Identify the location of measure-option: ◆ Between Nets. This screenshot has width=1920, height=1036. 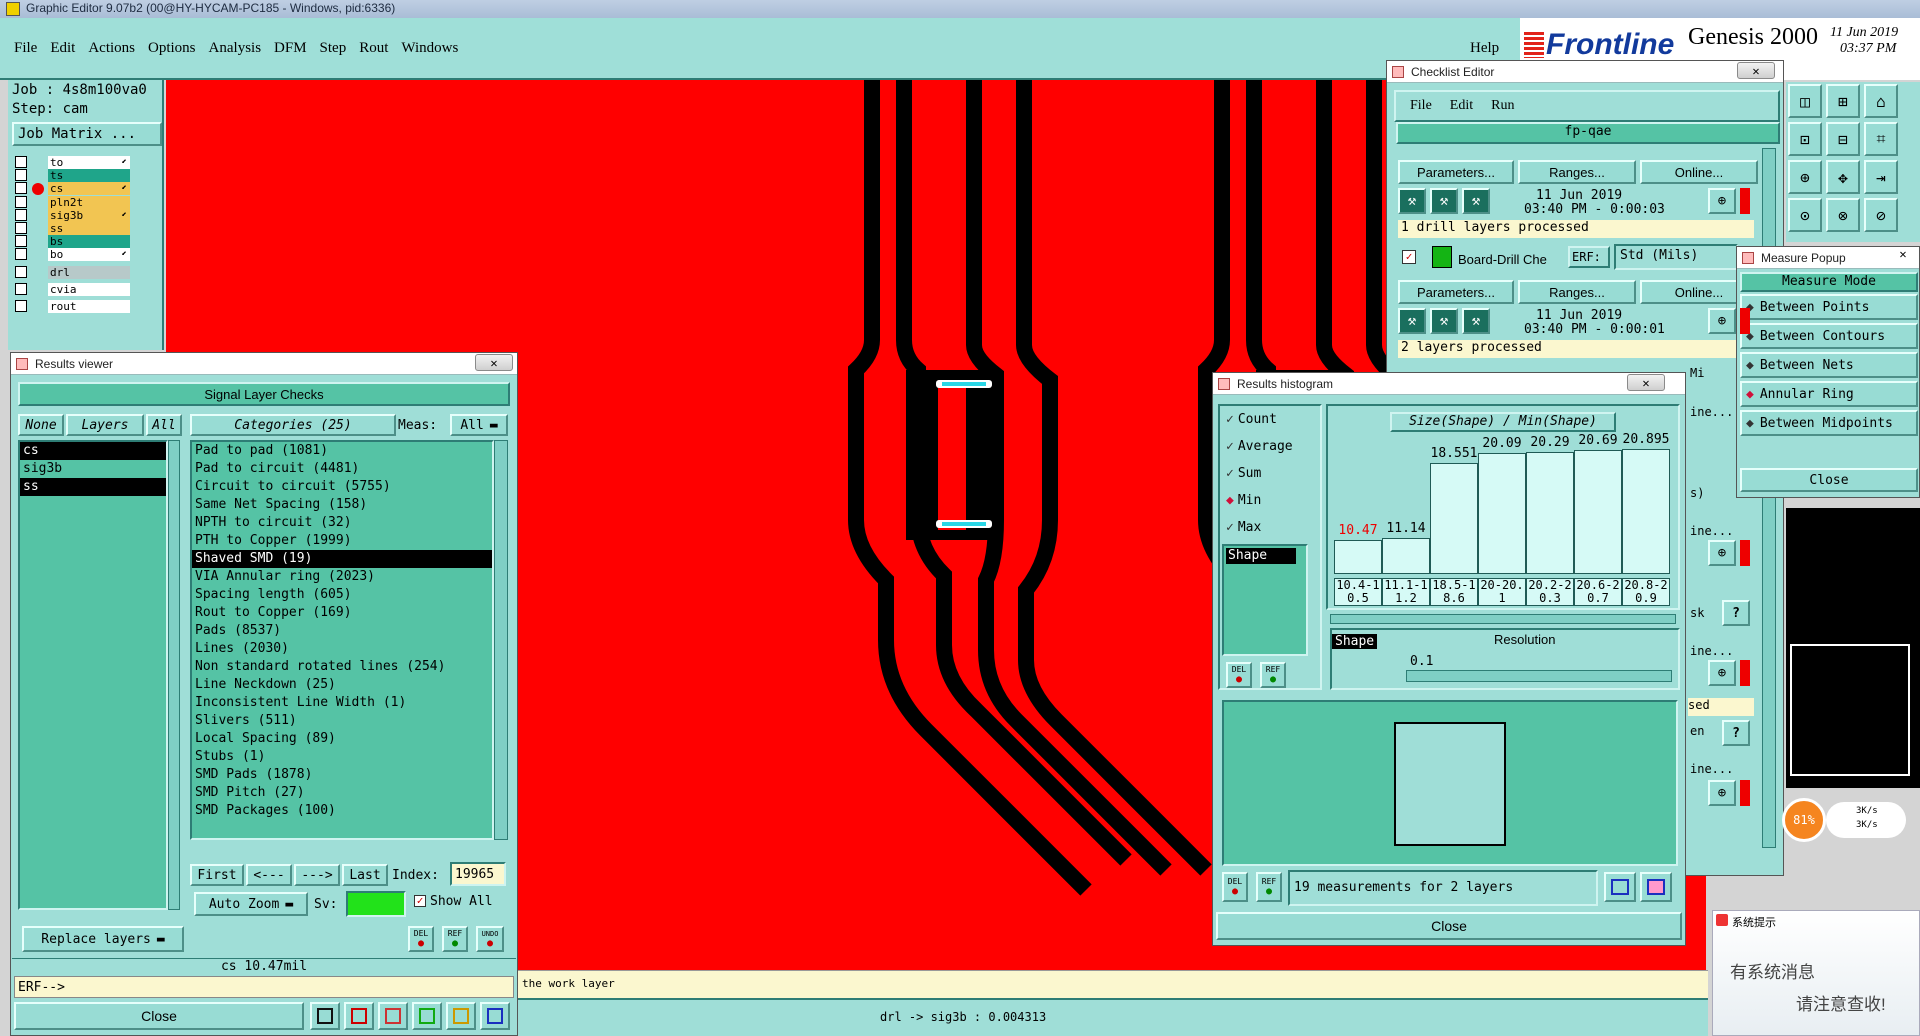
(1829, 365).